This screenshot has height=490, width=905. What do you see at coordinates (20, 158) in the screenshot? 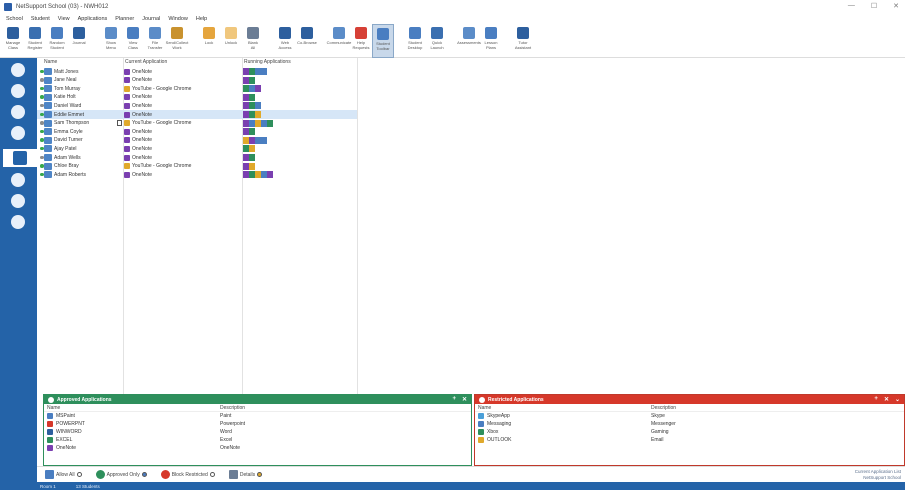
I see `sidebar-item-applications` at bounding box center [20, 158].